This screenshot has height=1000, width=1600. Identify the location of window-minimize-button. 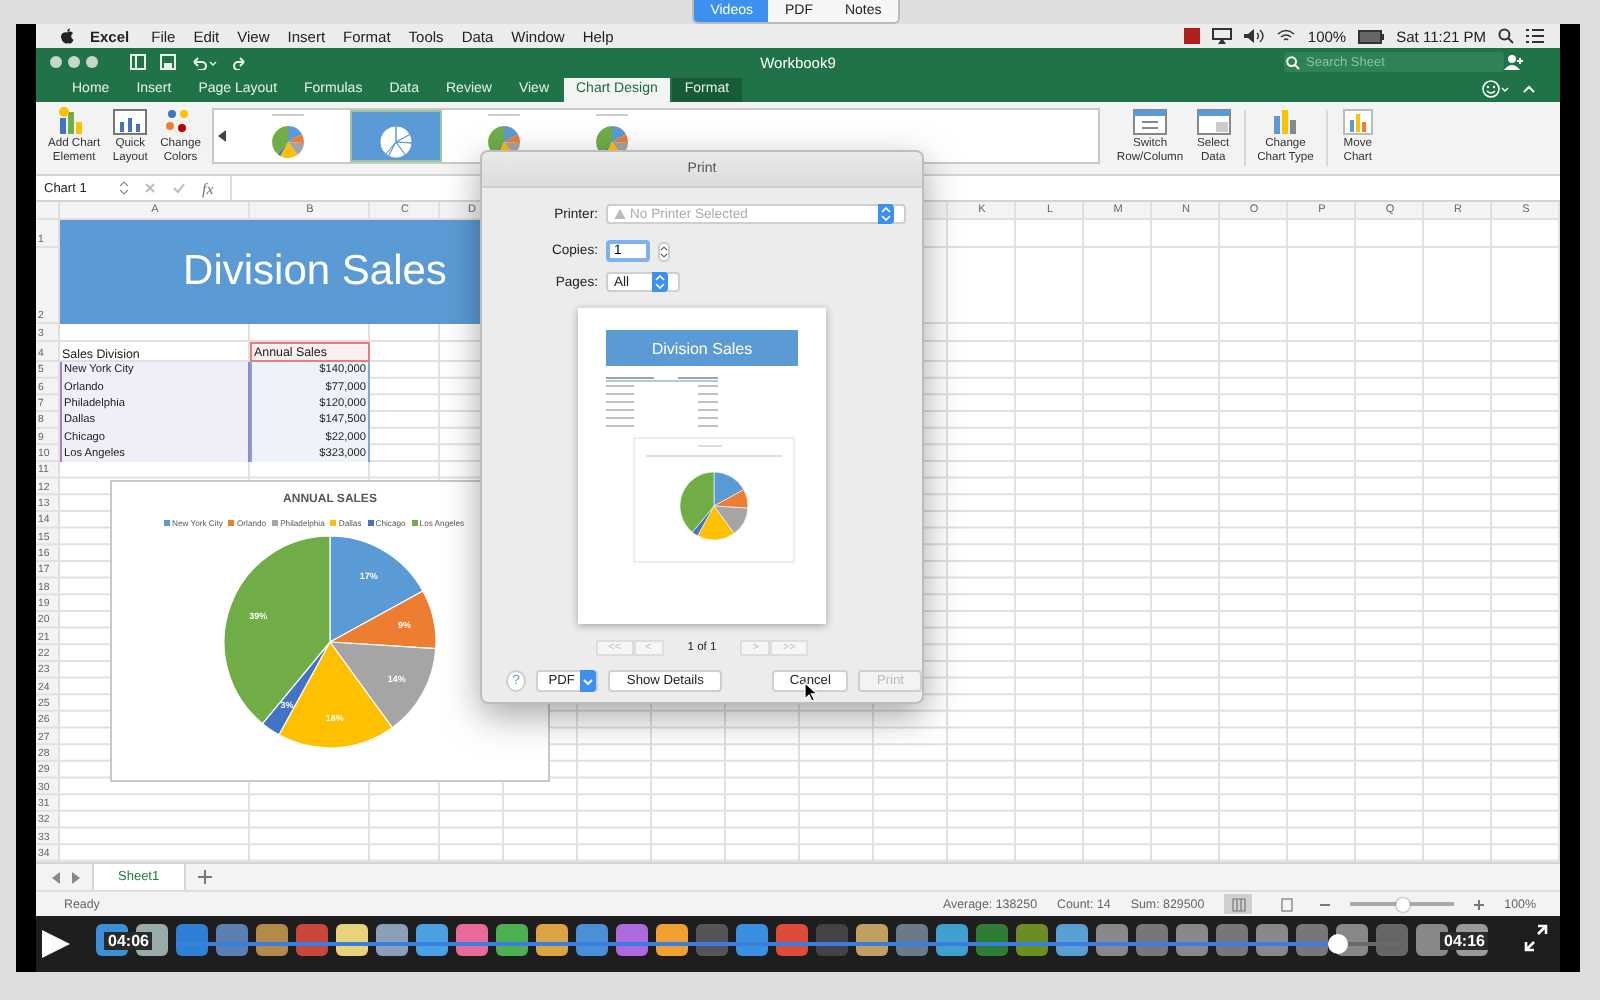
(74, 62).